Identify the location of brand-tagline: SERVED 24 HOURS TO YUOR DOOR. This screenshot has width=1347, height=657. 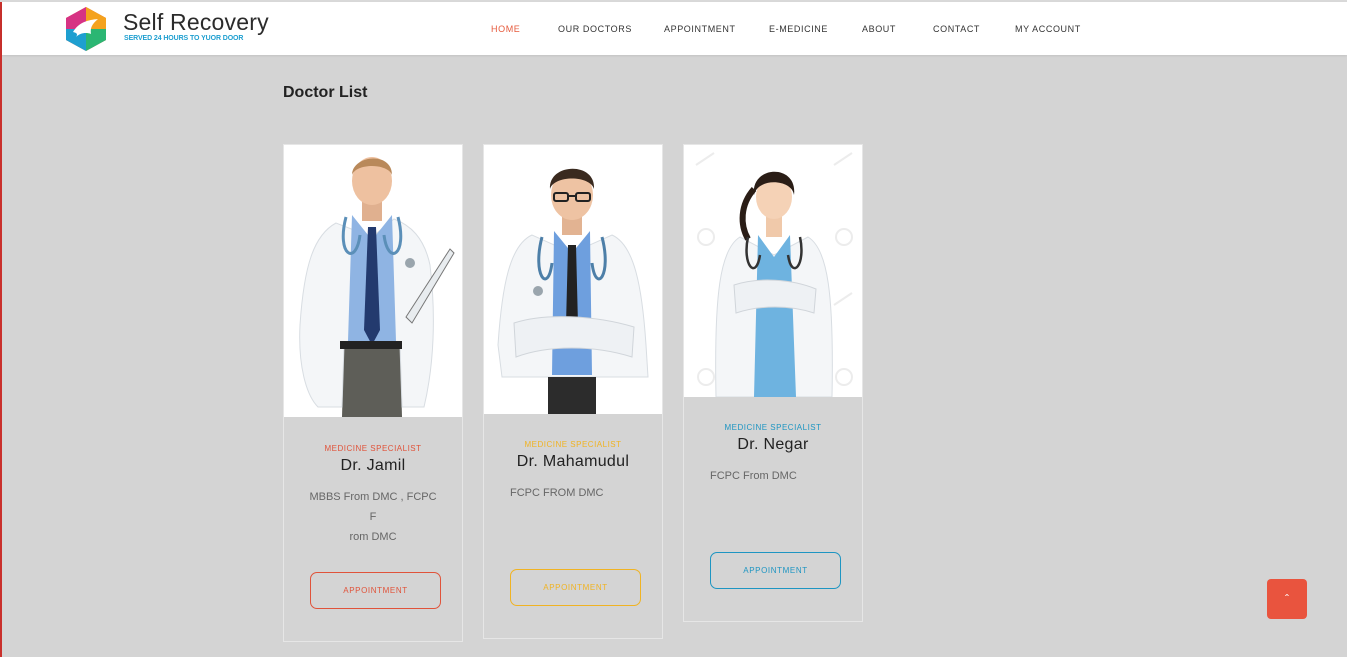
(184, 38).